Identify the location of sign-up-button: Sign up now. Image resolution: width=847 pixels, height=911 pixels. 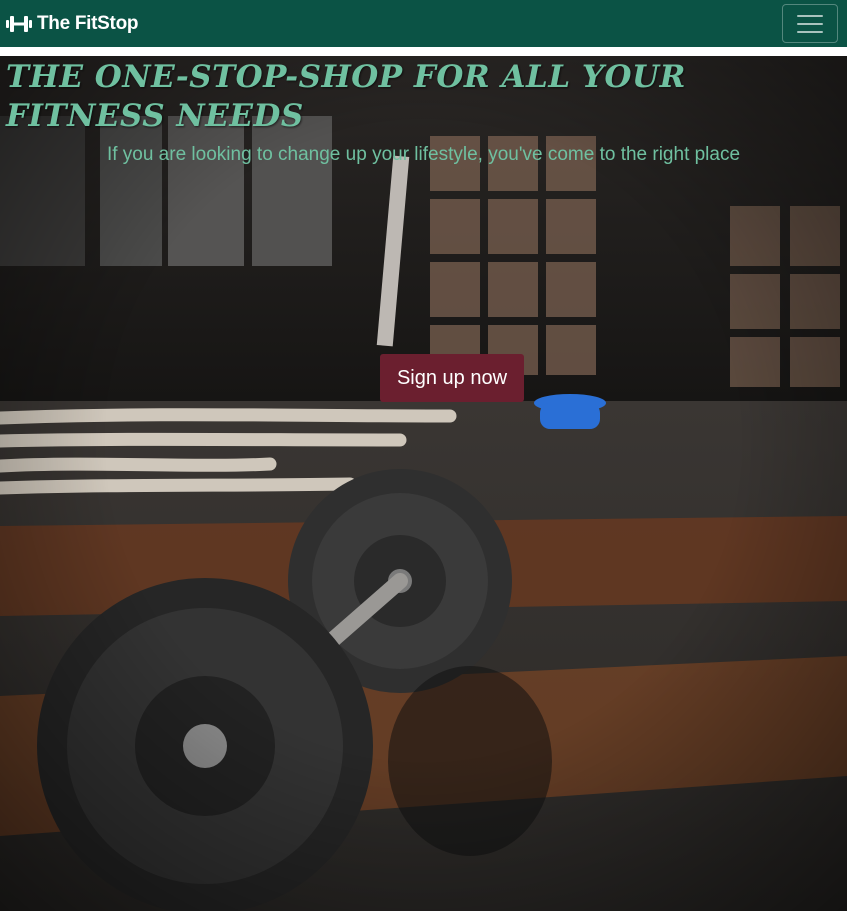
(452, 378).